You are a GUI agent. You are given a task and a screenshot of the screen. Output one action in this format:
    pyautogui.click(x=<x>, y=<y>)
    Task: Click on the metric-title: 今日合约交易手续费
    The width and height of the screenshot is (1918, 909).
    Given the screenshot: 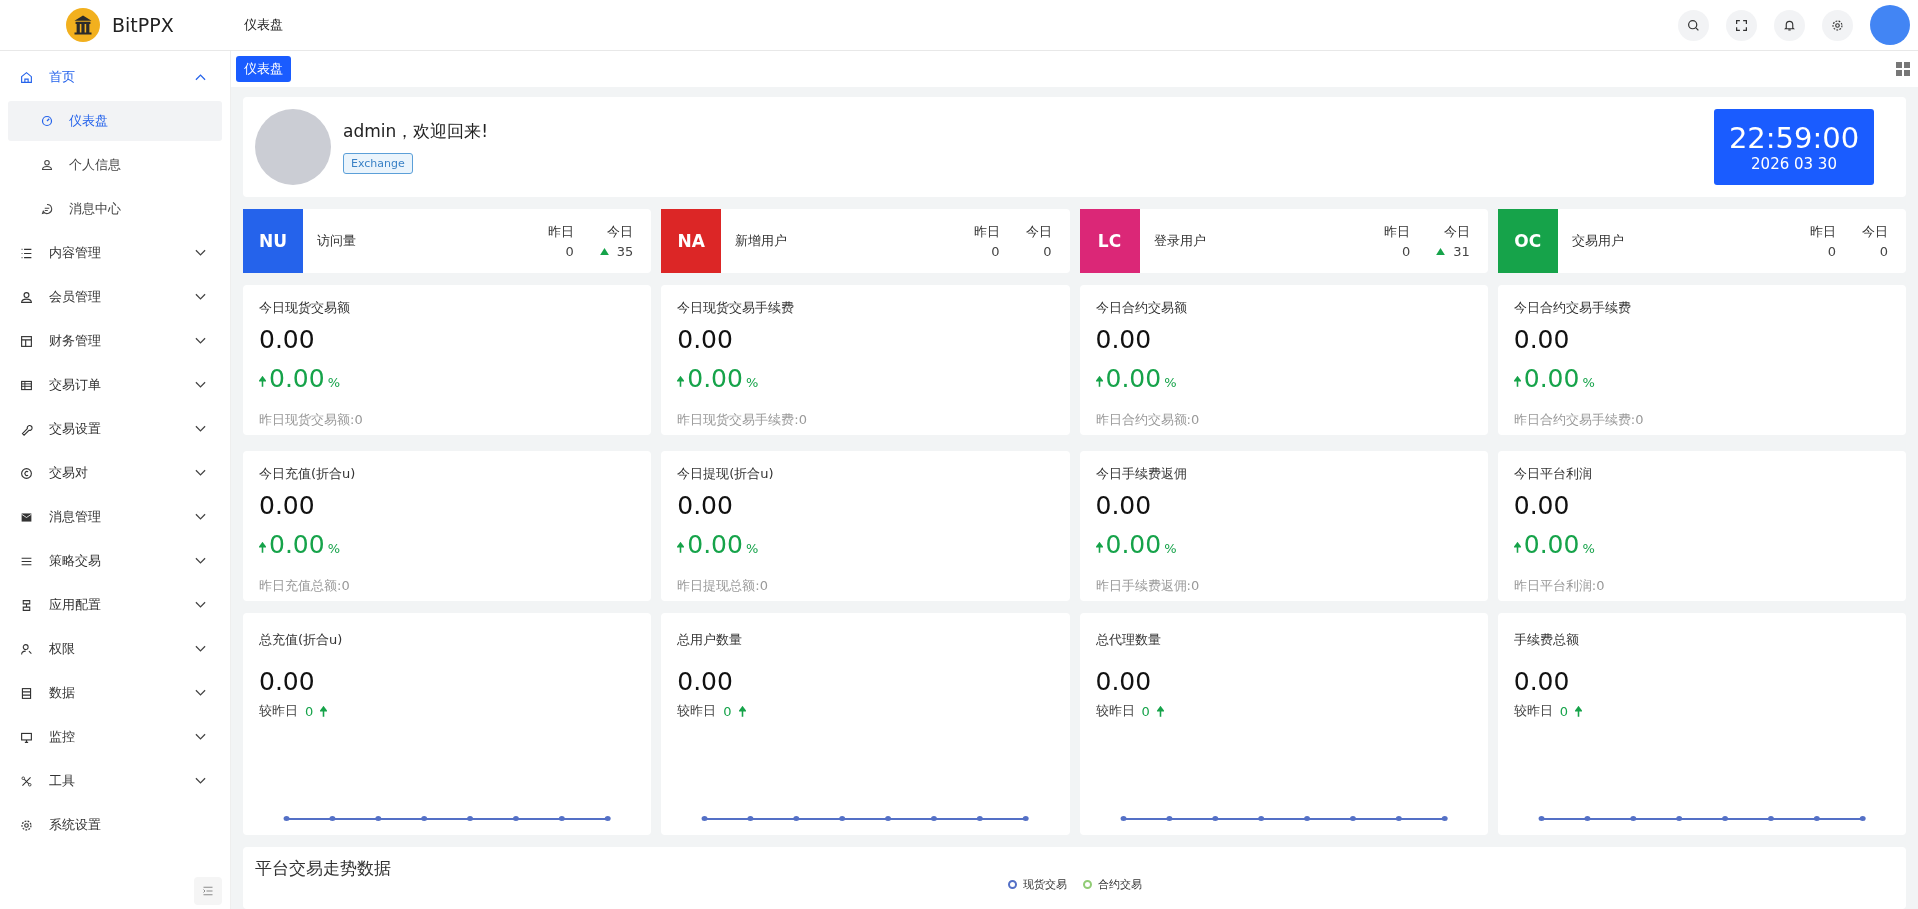 What is the action you would take?
    pyautogui.click(x=1572, y=308)
    